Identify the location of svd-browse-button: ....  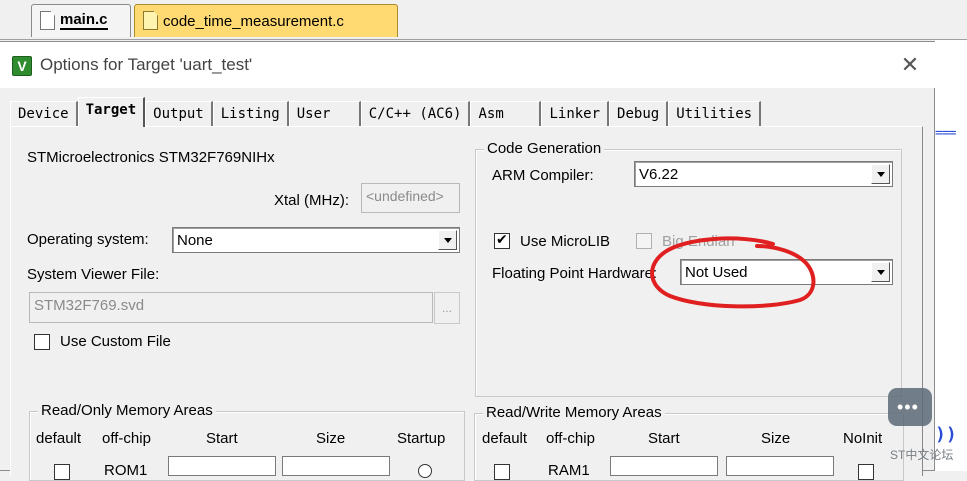
(447, 308).